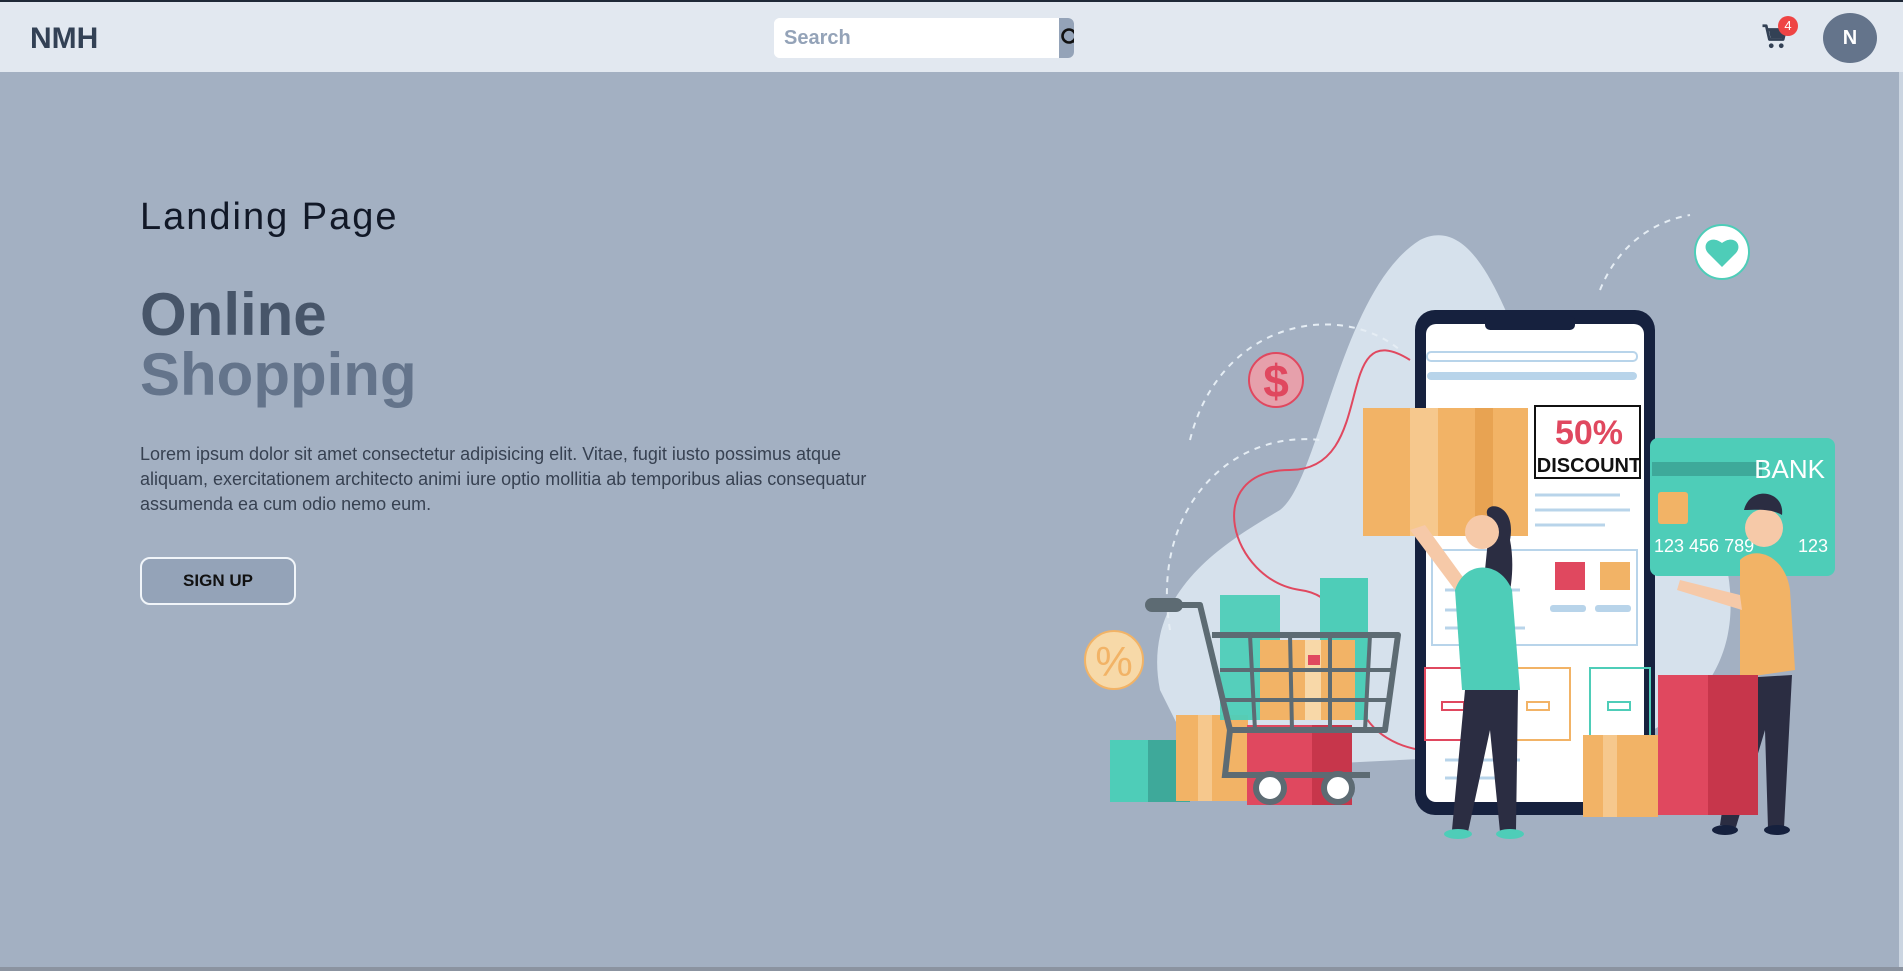 This screenshot has height=971, width=1903. I want to click on hero-title-line2: Shopping, so click(278, 374).